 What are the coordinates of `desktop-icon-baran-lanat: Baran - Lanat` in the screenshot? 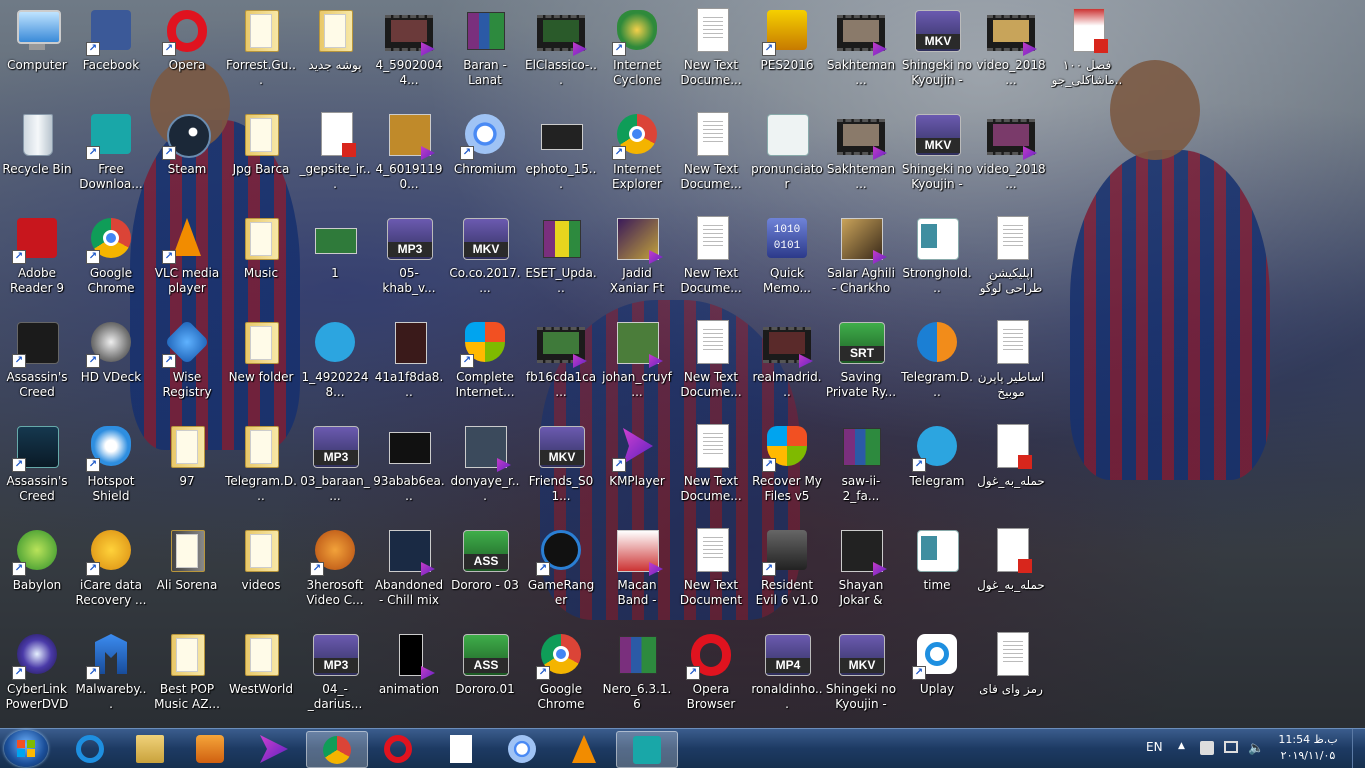 It's located at (485, 56).